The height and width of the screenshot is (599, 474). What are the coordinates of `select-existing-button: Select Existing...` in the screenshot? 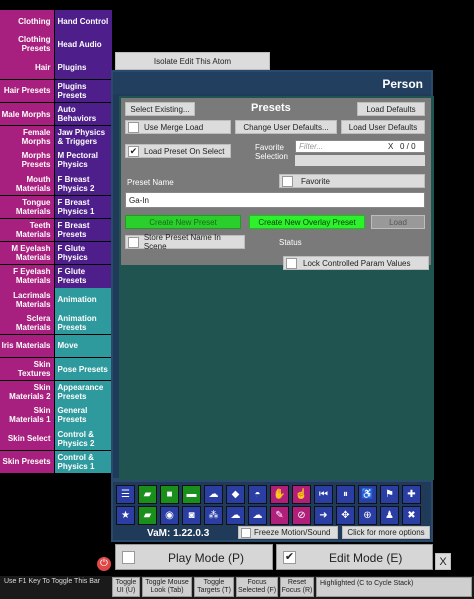 It's located at (160, 109).